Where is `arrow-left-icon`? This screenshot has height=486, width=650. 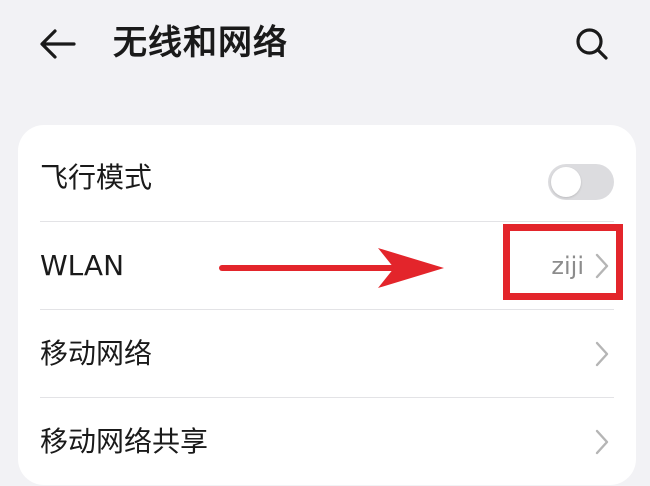
arrow-left-icon is located at coordinates (58, 44).